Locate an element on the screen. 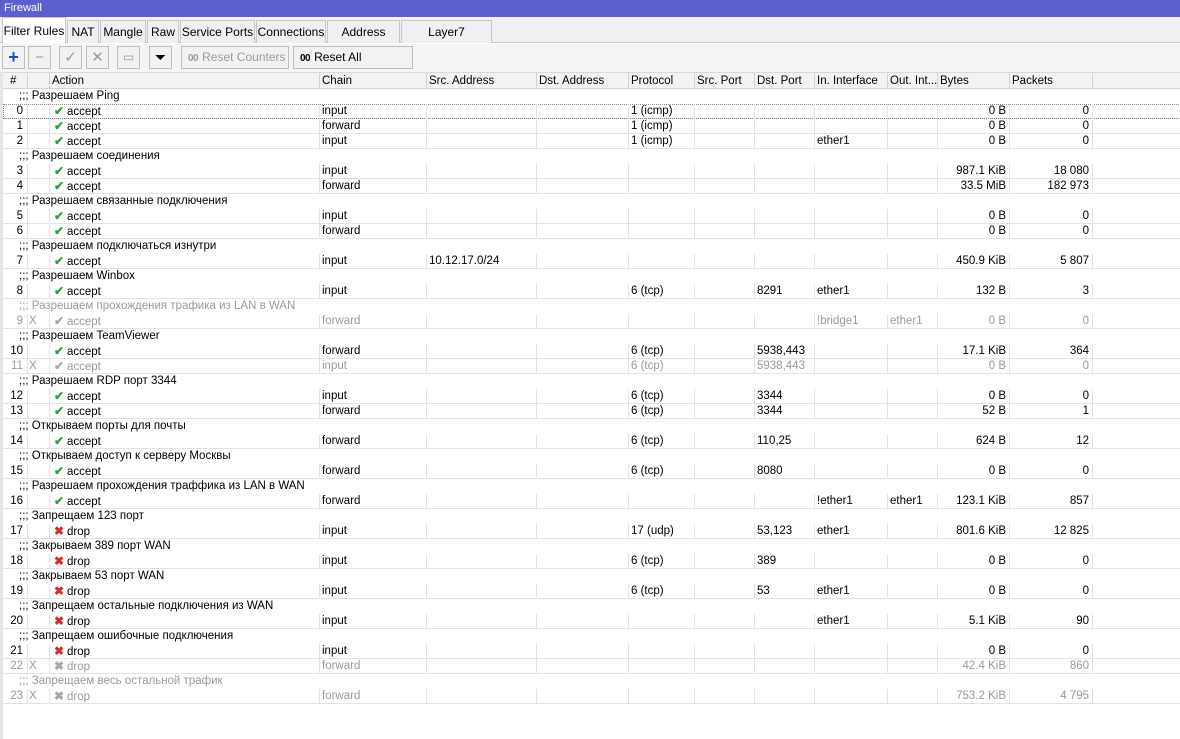 The height and width of the screenshot is (739, 1180). comment-row: ;;; Открываем доступ к серверу Москвы is located at coordinates (591, 456).